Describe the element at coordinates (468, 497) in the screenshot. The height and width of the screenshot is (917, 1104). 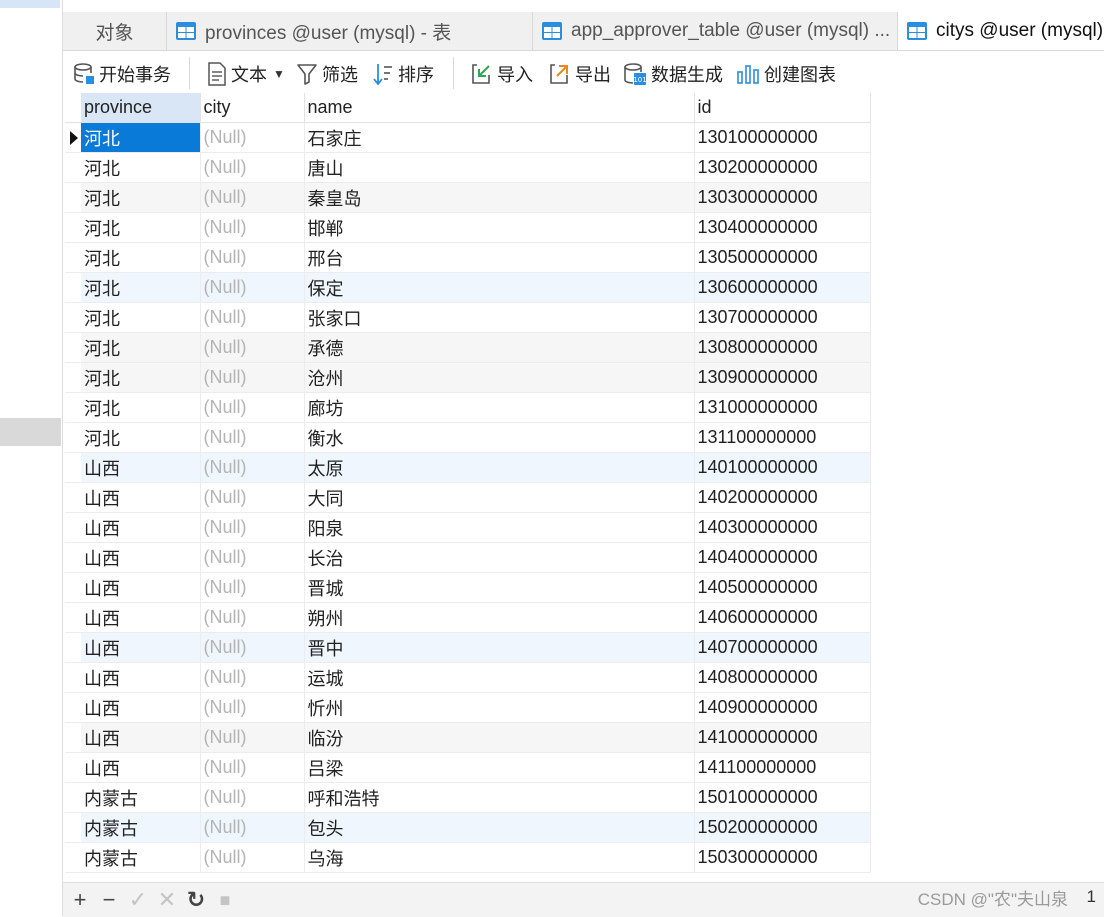
I see `table-row: 山西 (Null) 大同 140200000000` at that location.